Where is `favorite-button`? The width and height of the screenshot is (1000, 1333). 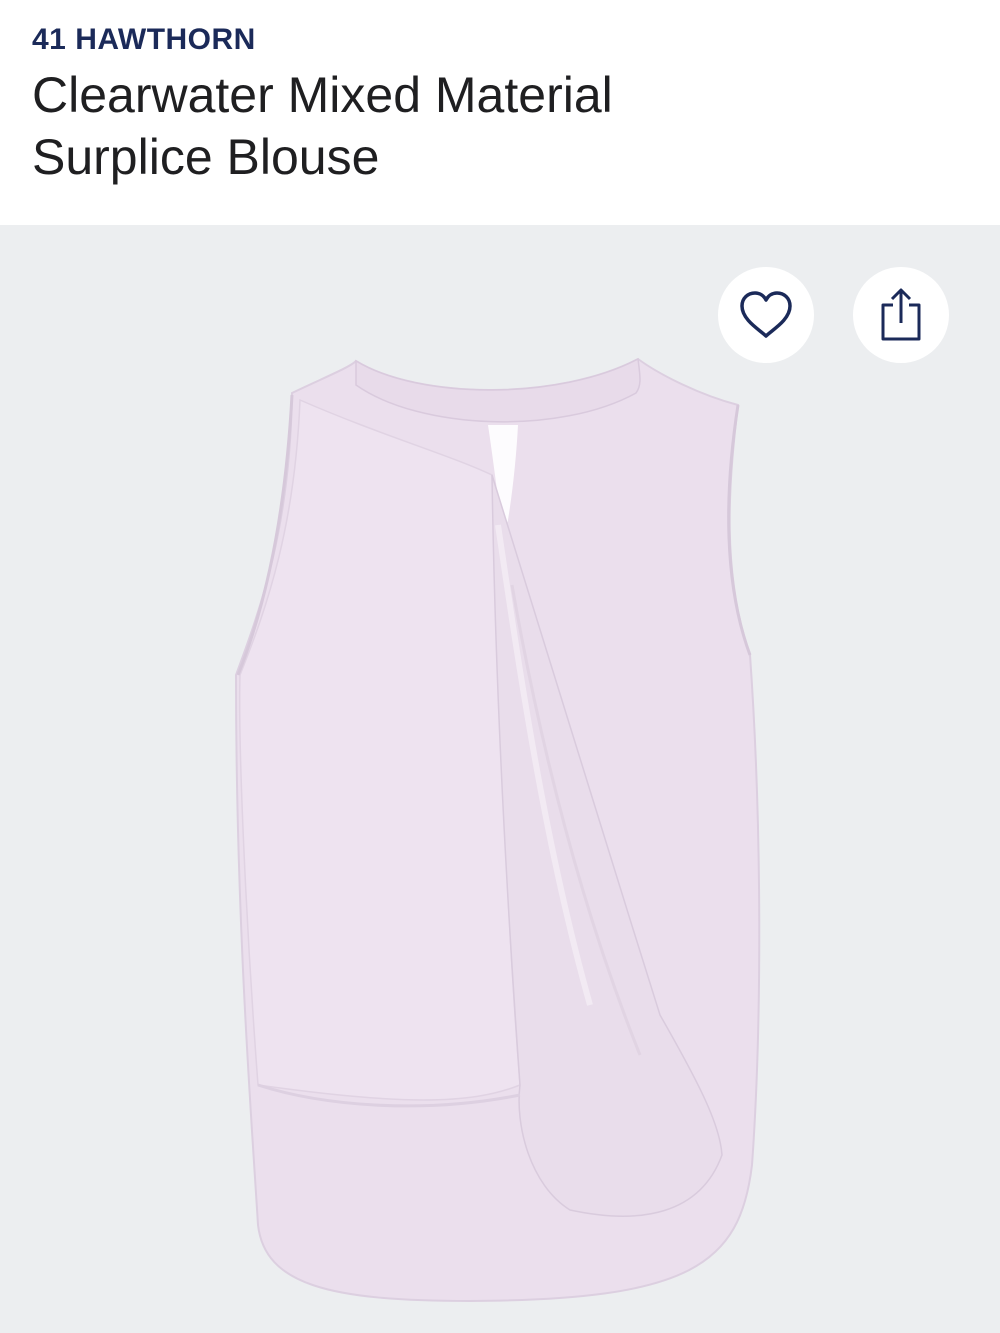 favorite-button is located at coordinates (766, 315).